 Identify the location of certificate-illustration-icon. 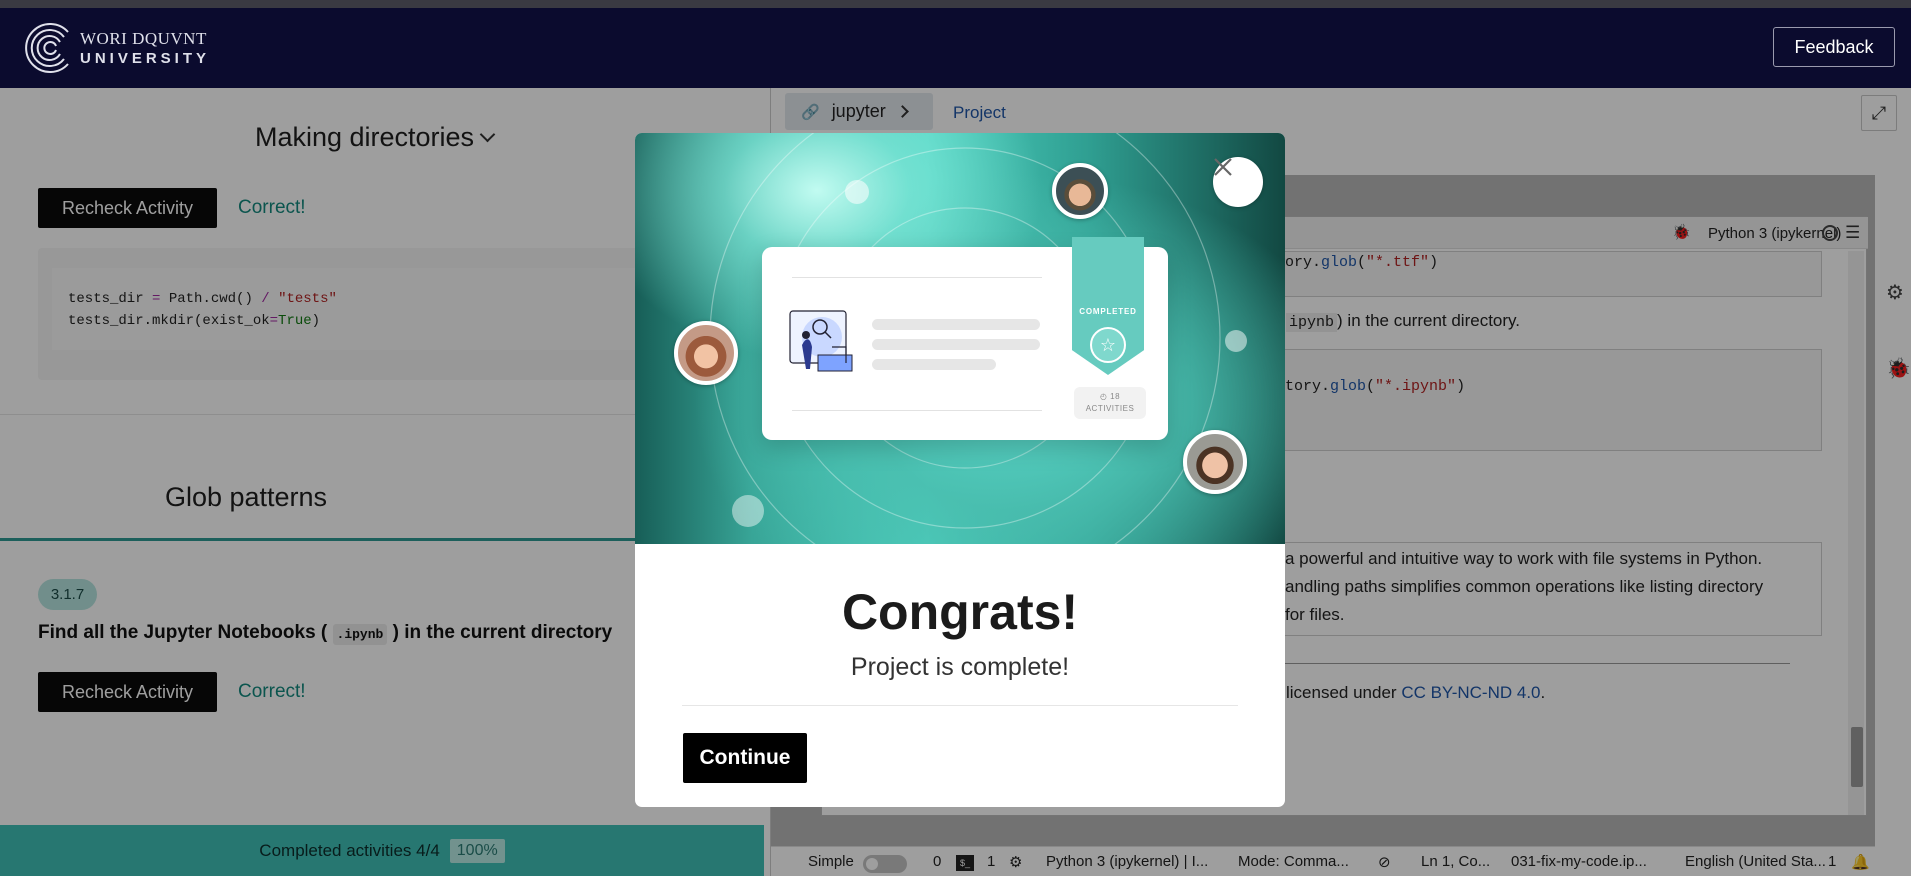
(821, 341).